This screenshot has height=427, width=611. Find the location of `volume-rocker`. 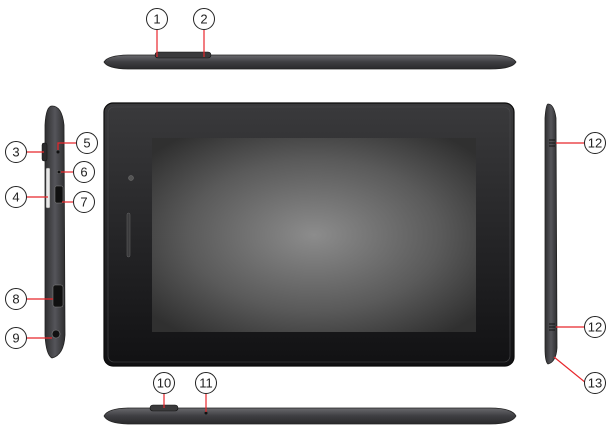

volume-rocker is located at coordinates (183, 55).